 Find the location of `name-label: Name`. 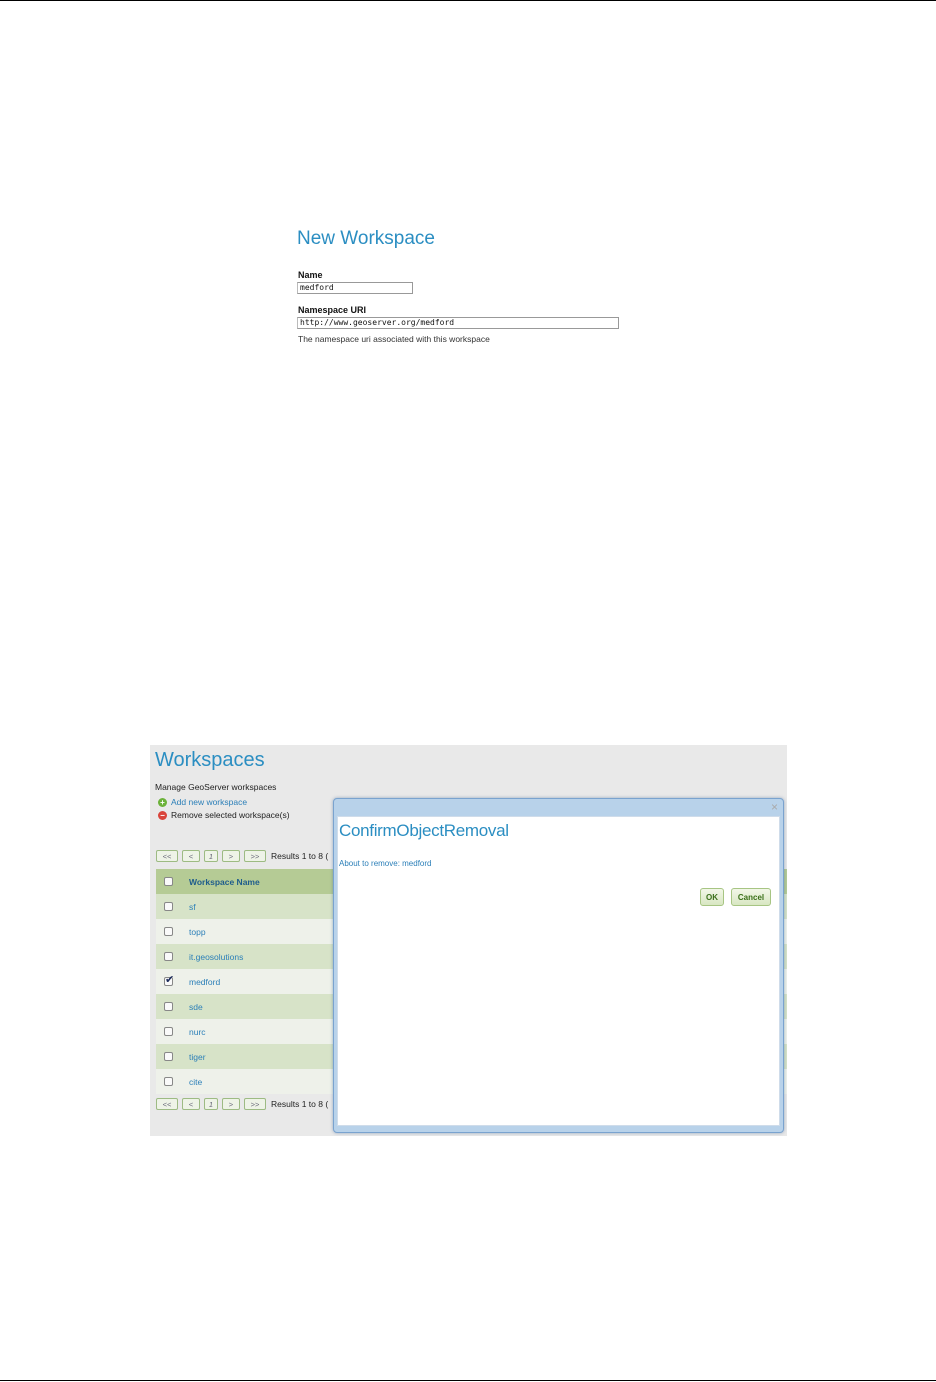

name-label: Name is located at coordinates (310, 275).